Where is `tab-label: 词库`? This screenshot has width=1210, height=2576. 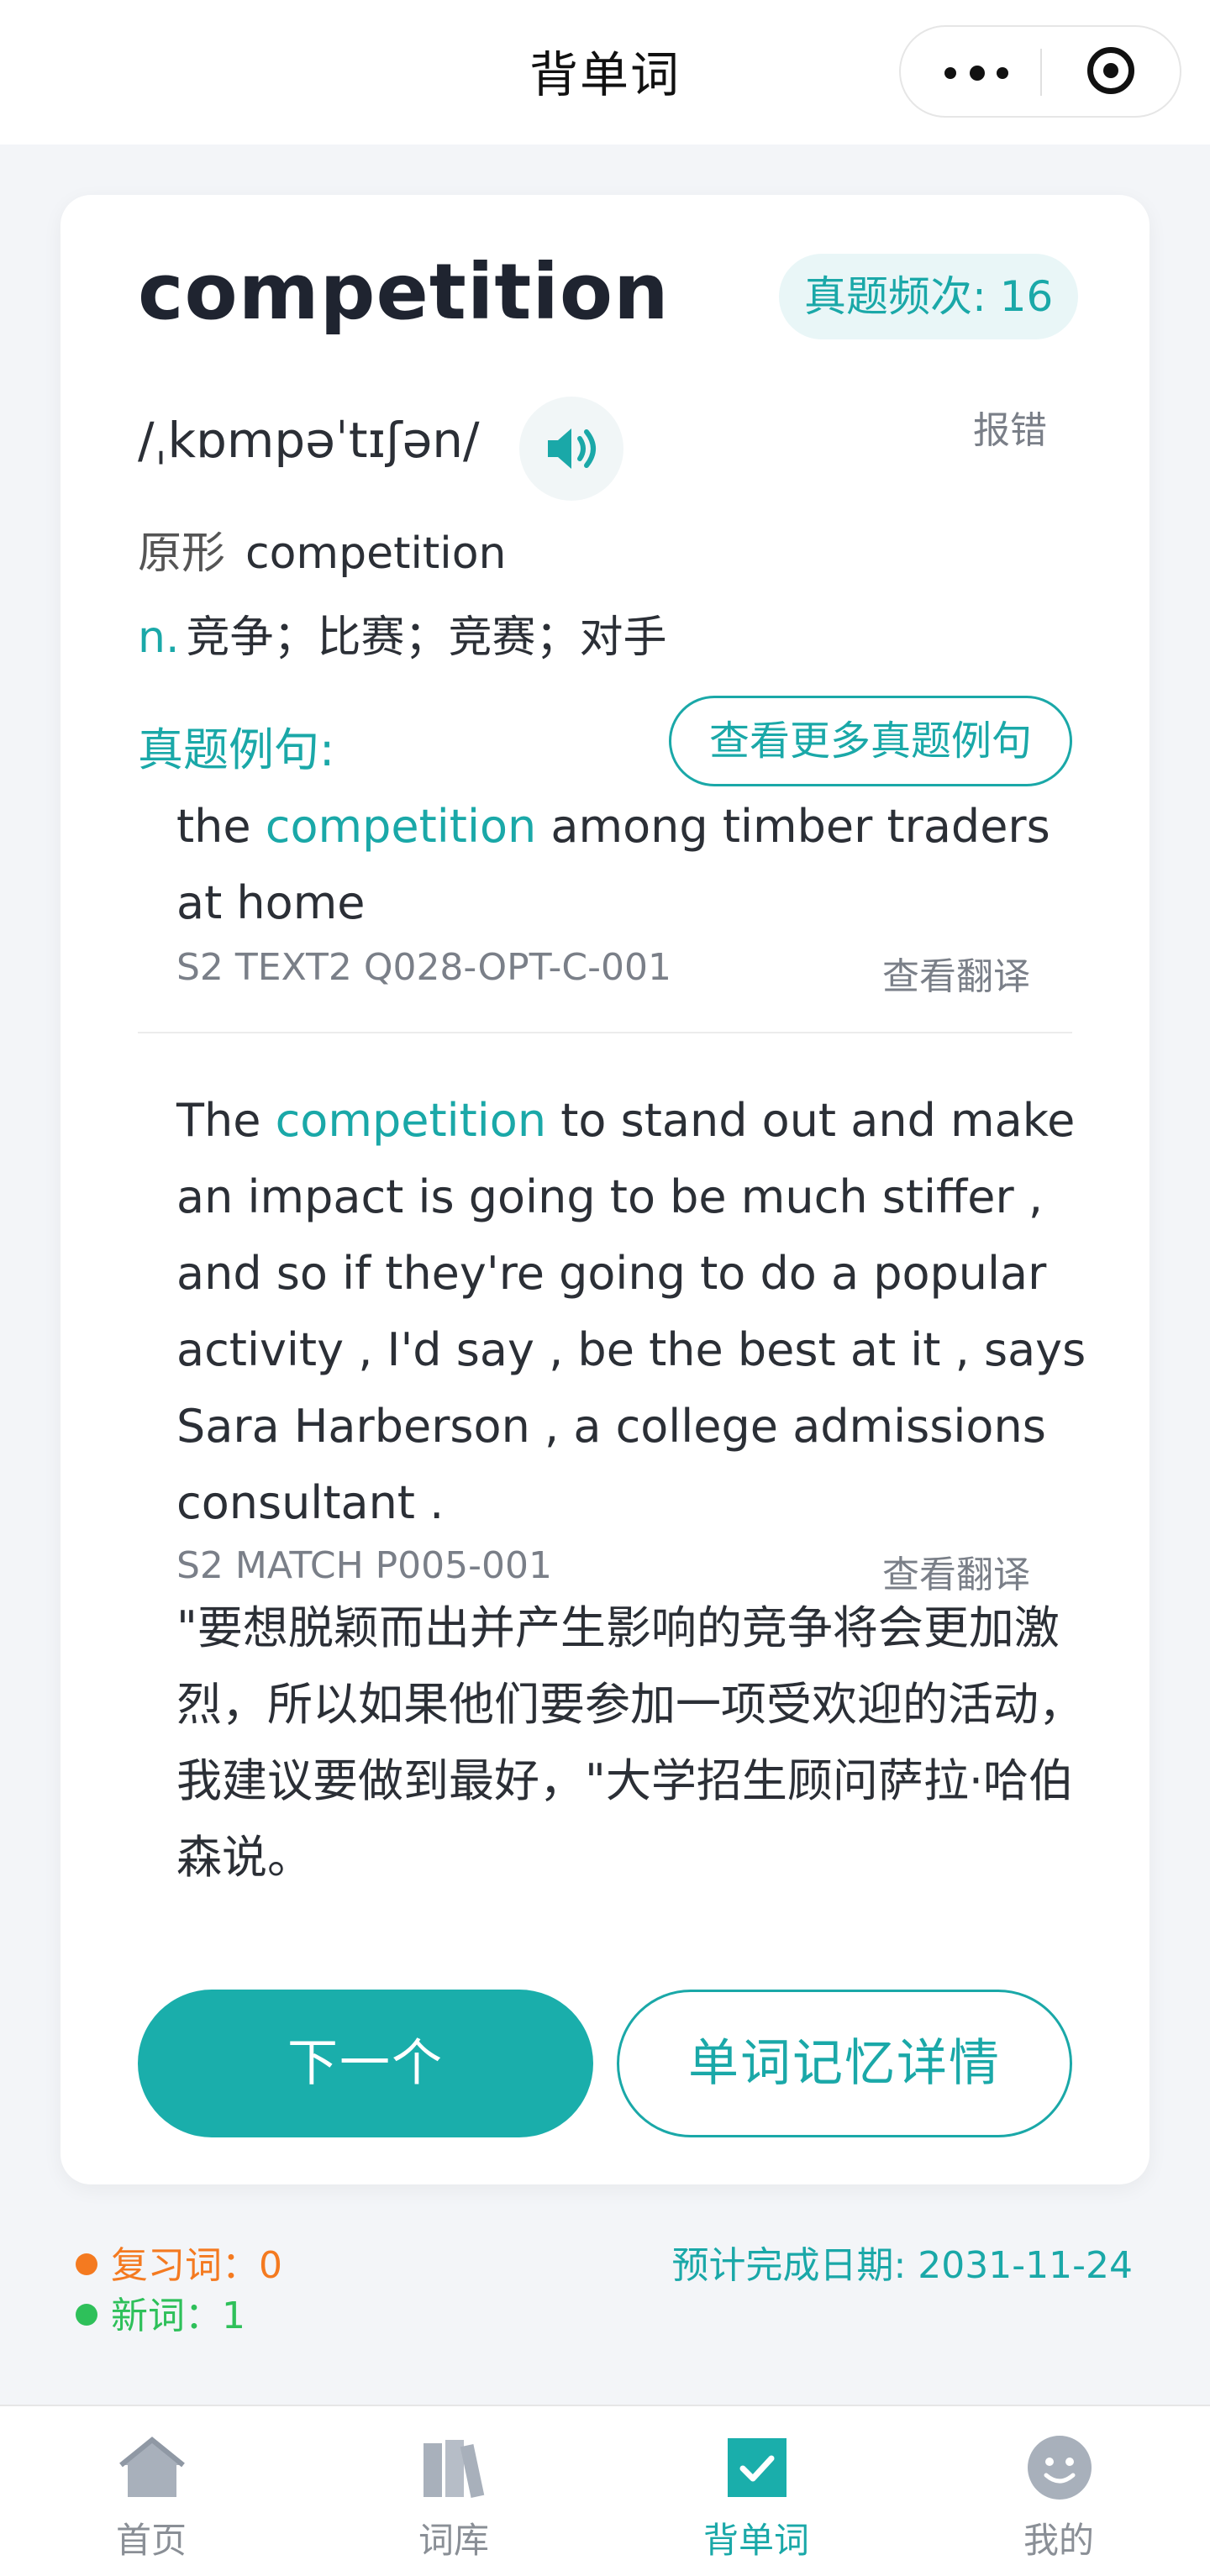 tab-label: 词库 is located at coordinates (453, 2540).